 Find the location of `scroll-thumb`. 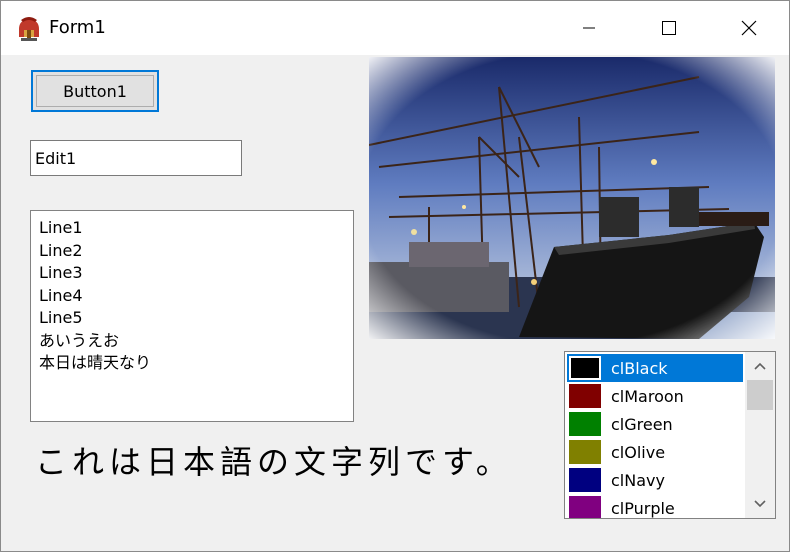

scroll-thumb is located at coordinates (760, 395).